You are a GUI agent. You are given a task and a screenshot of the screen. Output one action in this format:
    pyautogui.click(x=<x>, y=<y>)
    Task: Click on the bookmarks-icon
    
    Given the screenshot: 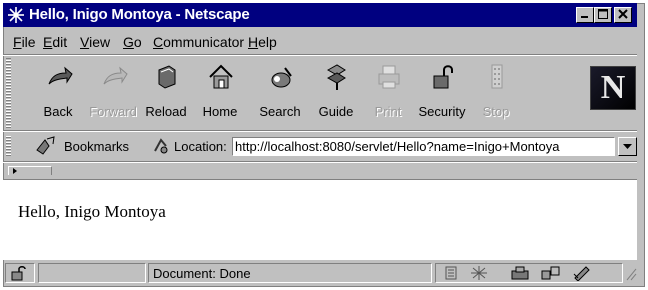 What is the action you would take?
    pyautogui.click(x=46, y=147)
    